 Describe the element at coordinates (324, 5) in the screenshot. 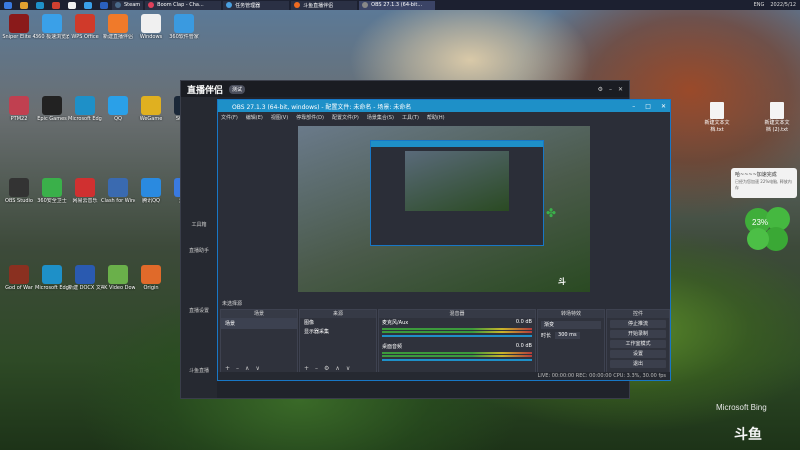

I see `taskbar-tab-douyu: 斗鱼直播伴侣` at that location.